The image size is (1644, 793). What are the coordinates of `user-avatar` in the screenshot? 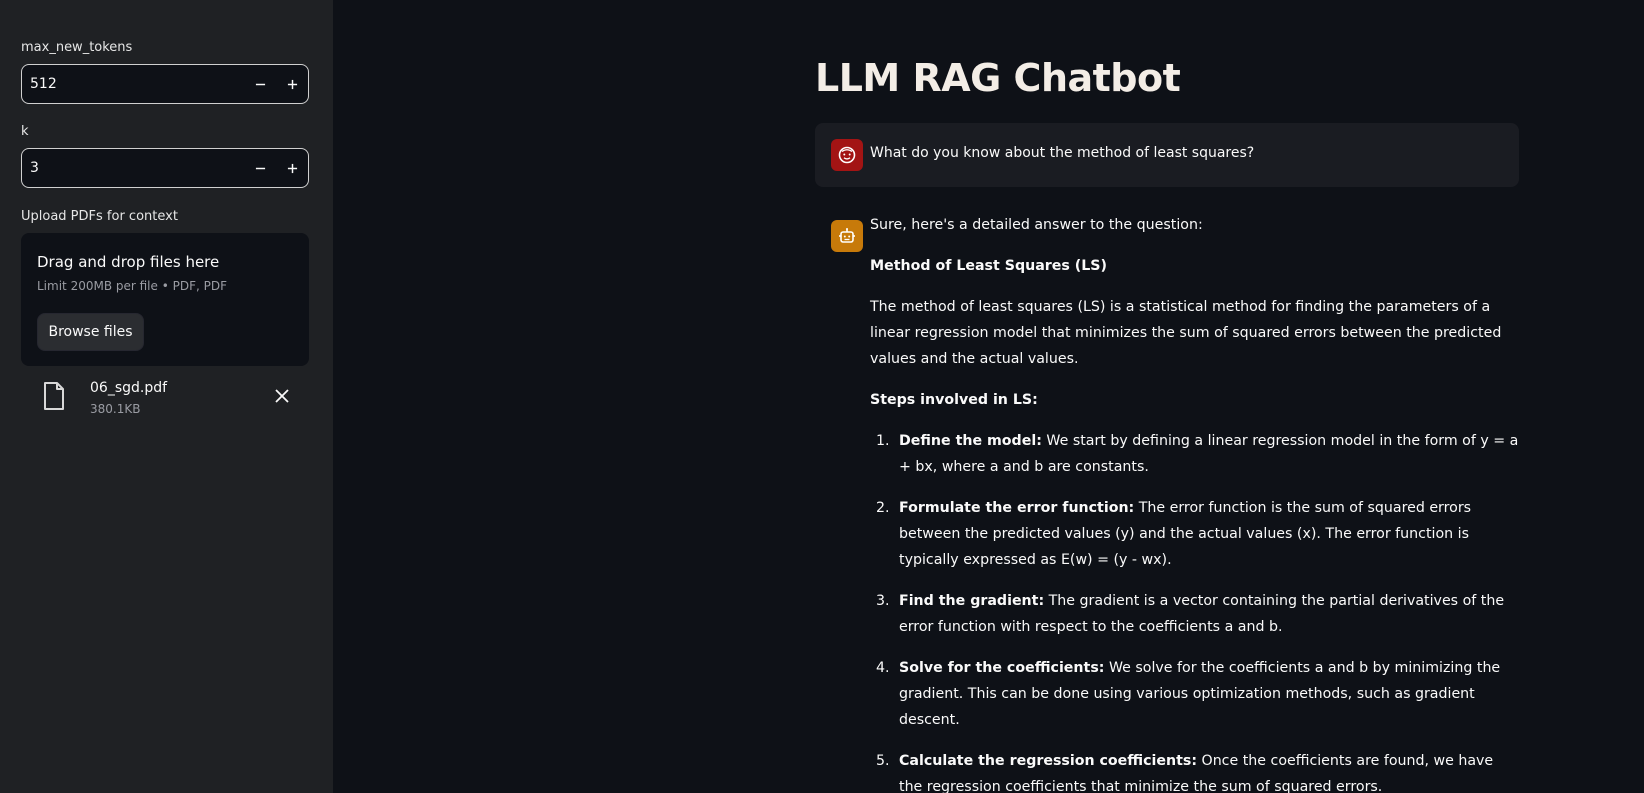 It's located at (847, 155).